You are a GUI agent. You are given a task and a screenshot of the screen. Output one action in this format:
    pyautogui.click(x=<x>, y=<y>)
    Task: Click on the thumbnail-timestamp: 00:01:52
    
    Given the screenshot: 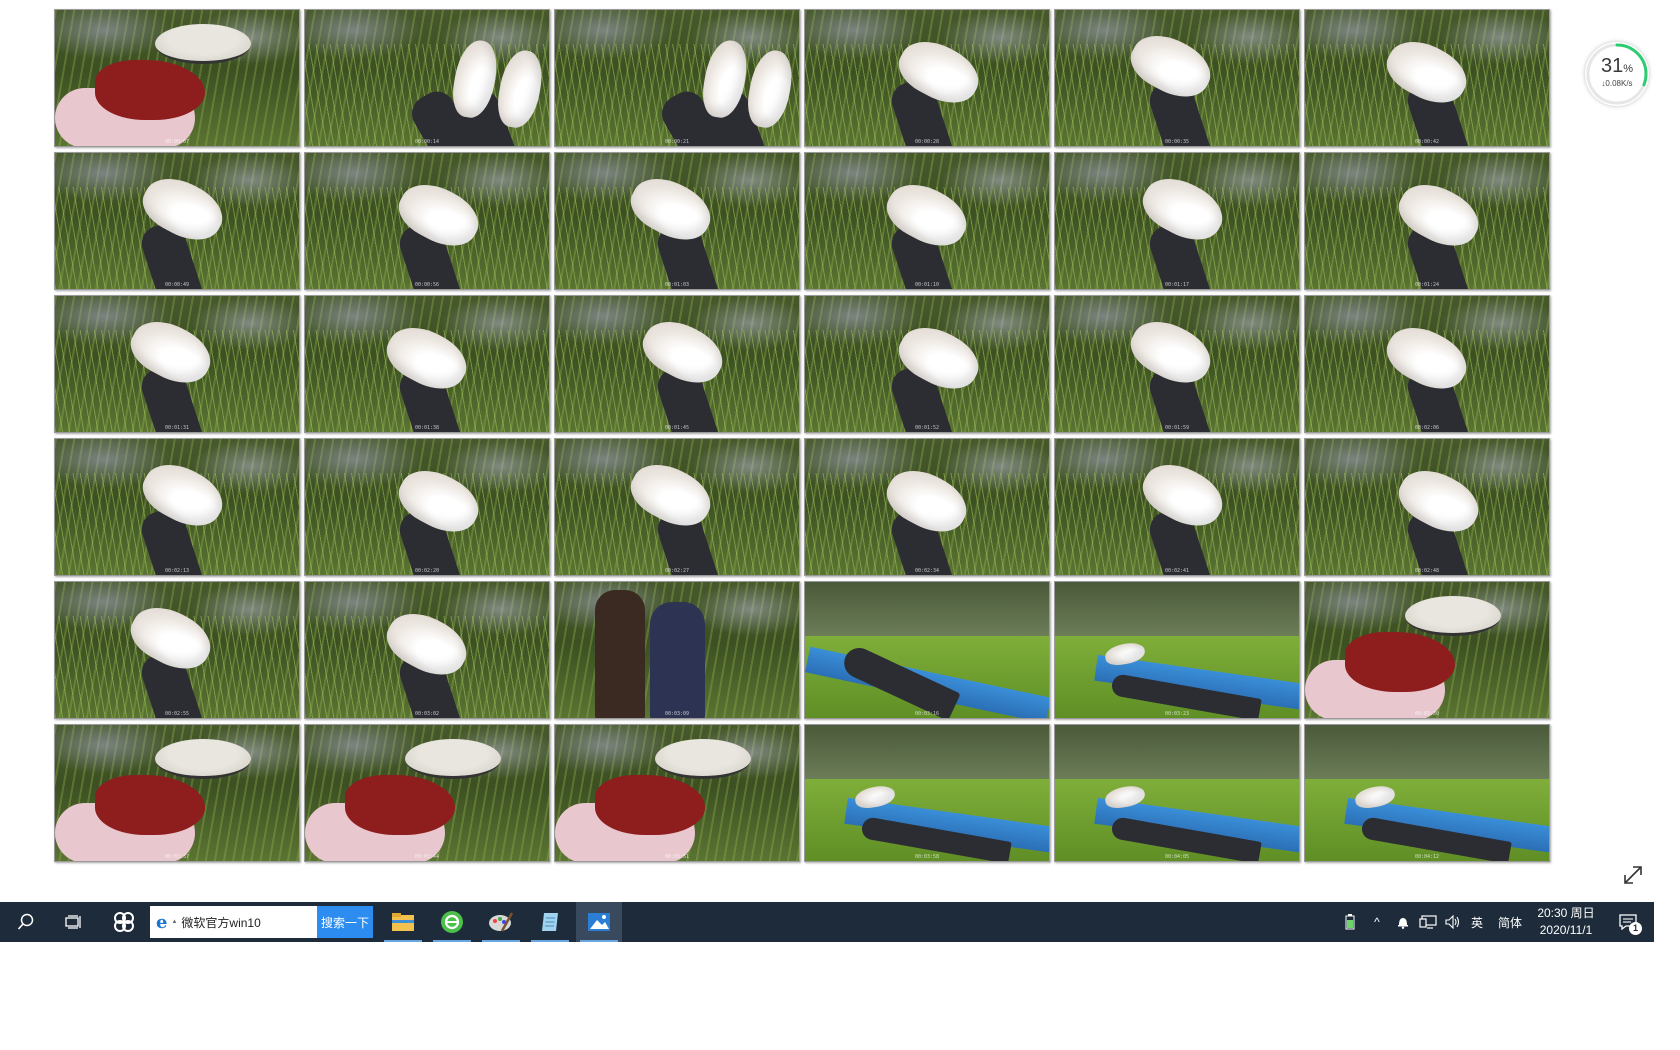 What is the action you would take?
    pyautogui.click(x=927, y=428)
    